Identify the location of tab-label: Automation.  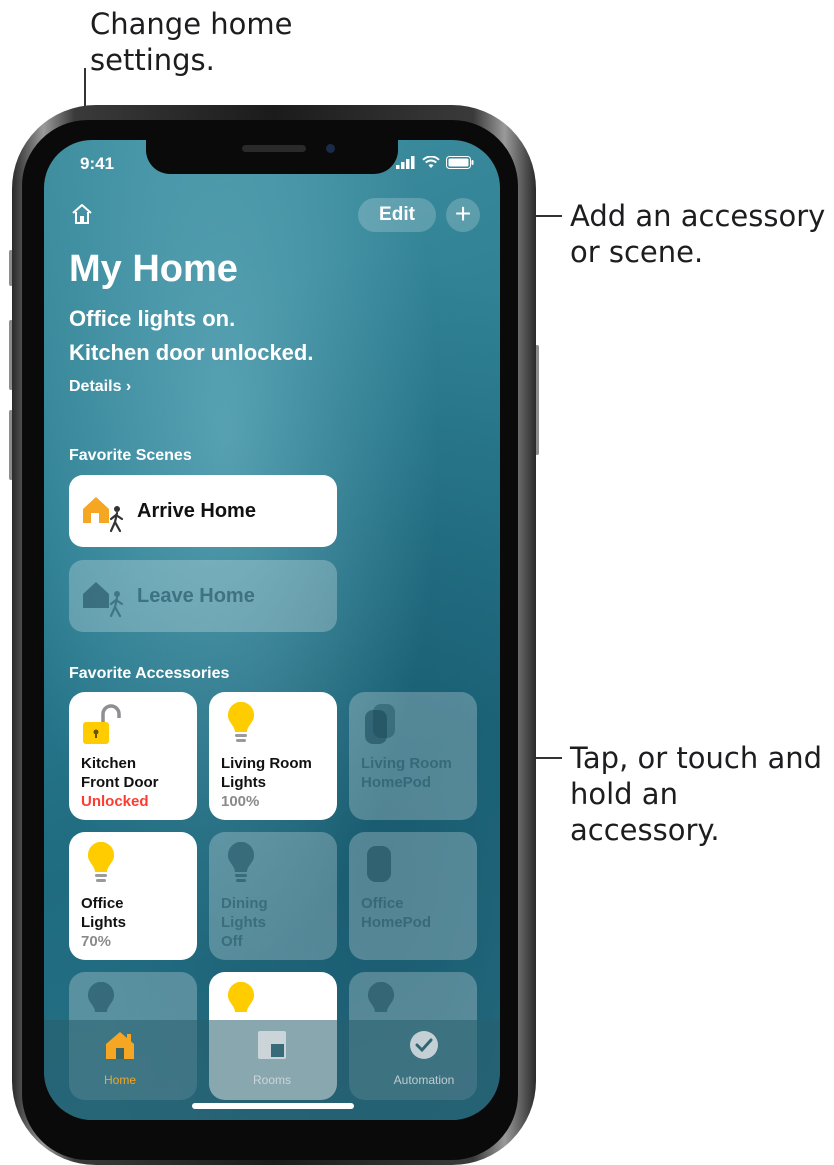
(424, 1080).